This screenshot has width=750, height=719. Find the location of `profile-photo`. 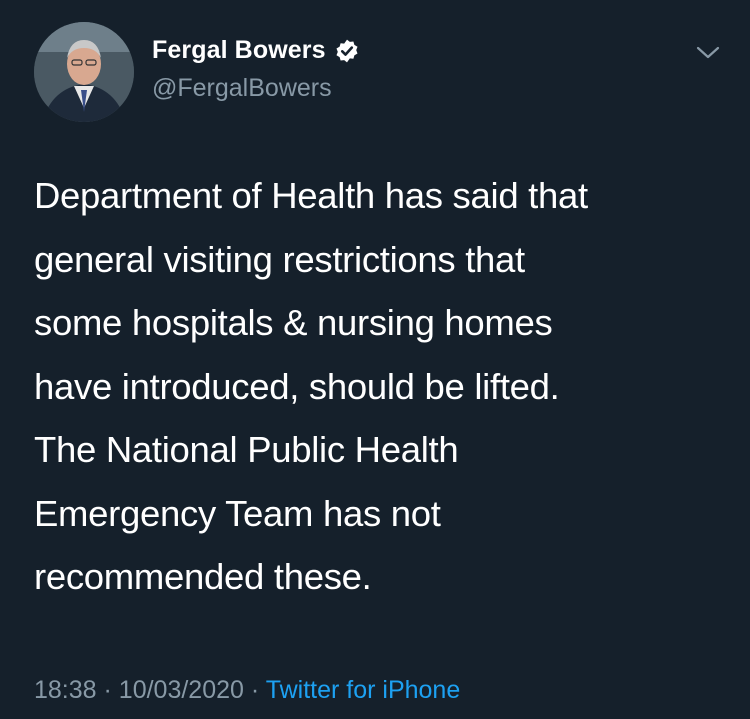

profile-photo is located at coordinates (84, 72).